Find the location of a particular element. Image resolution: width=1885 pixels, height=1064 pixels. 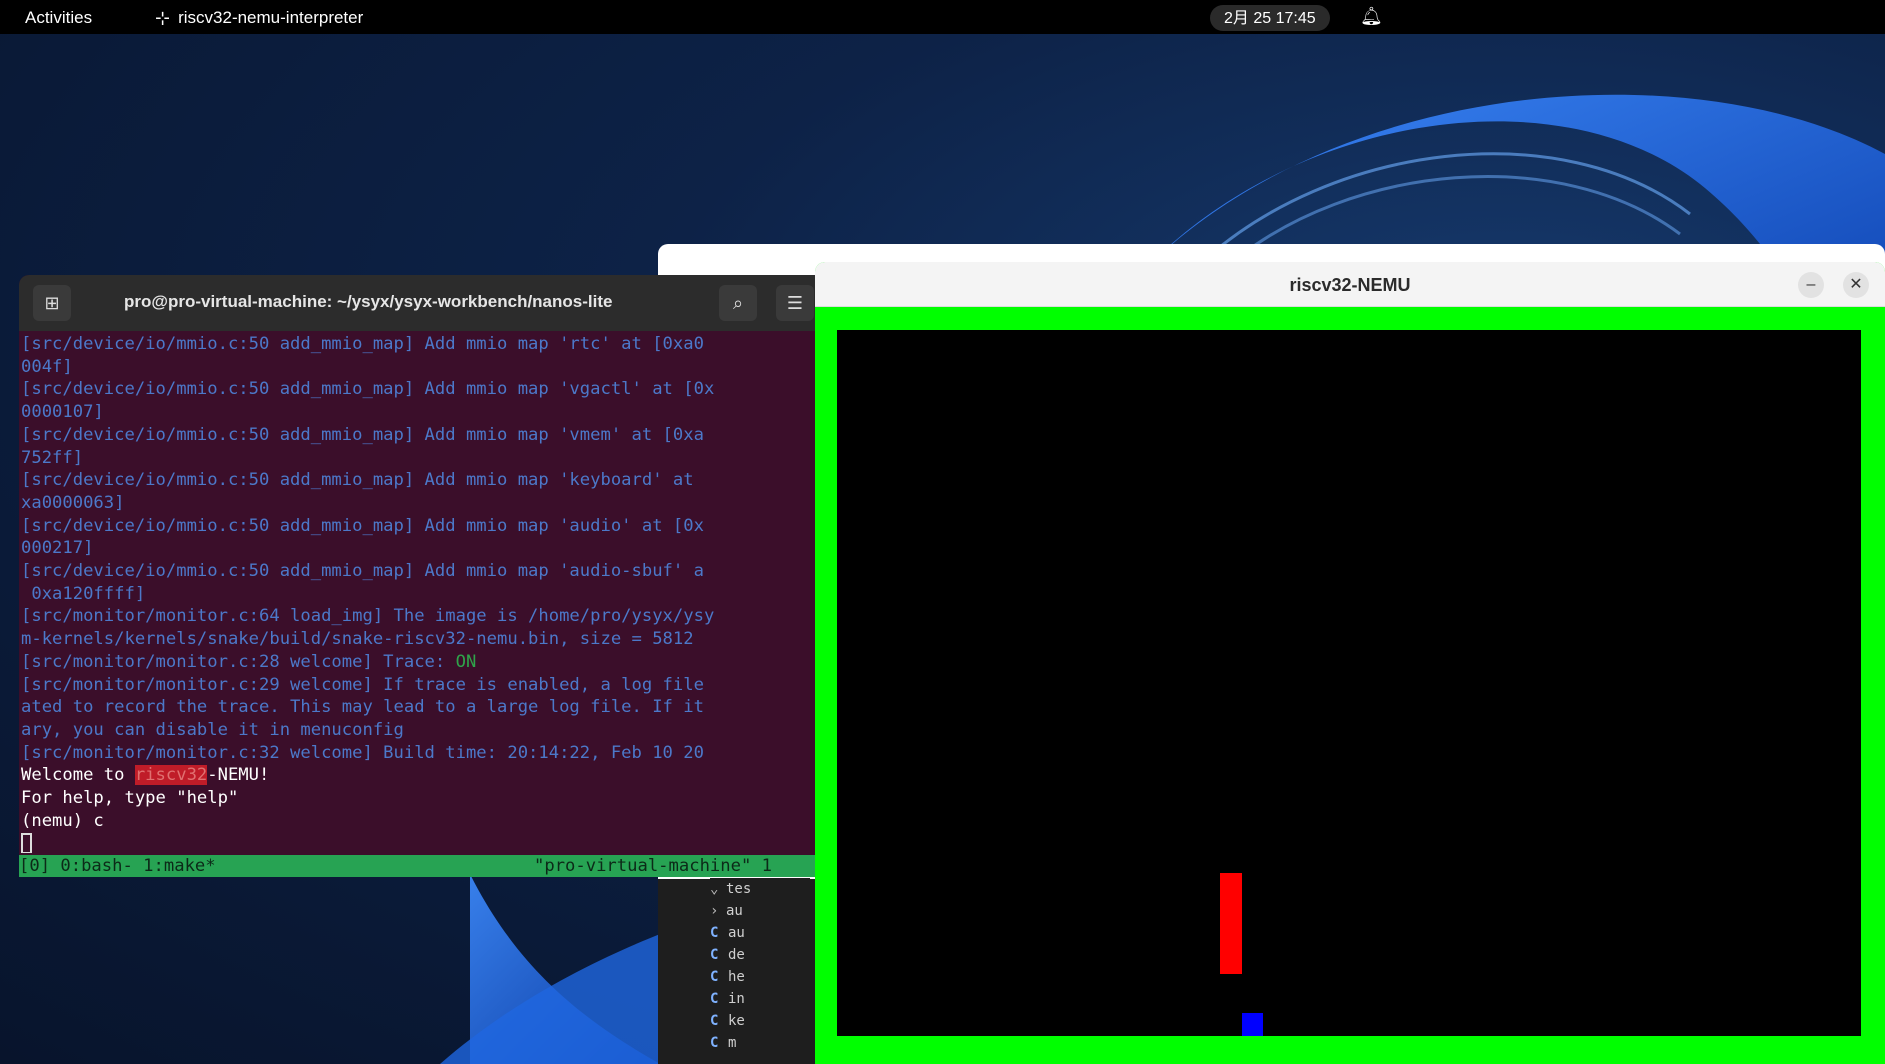

tmux-host: "pro-virtual-machine" 1 is located at coordinates (653, 866).